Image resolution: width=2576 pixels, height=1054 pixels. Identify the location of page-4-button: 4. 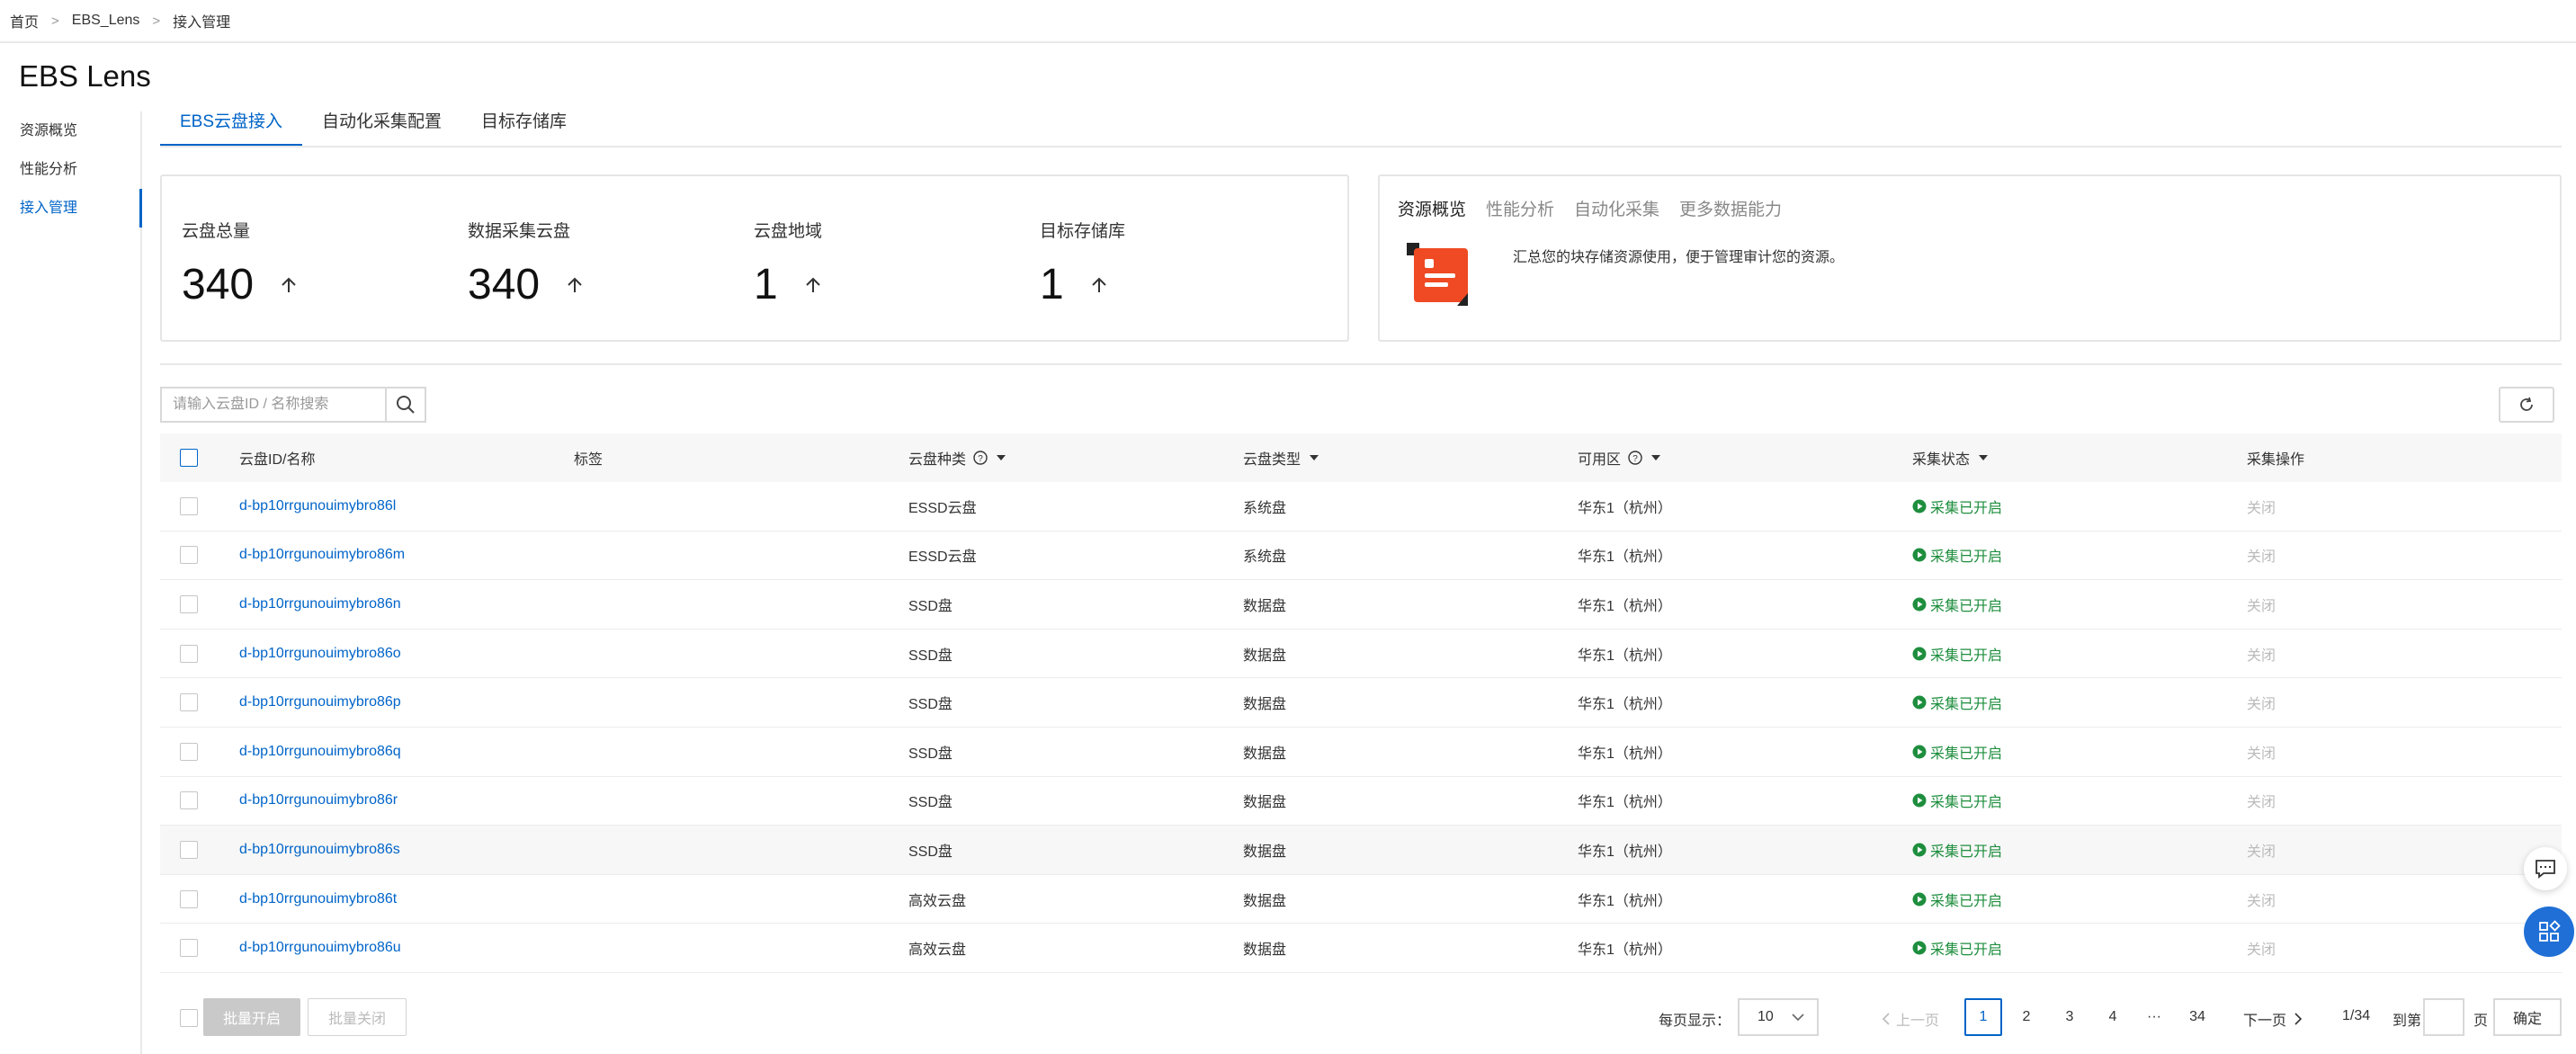
(2113, 1017).